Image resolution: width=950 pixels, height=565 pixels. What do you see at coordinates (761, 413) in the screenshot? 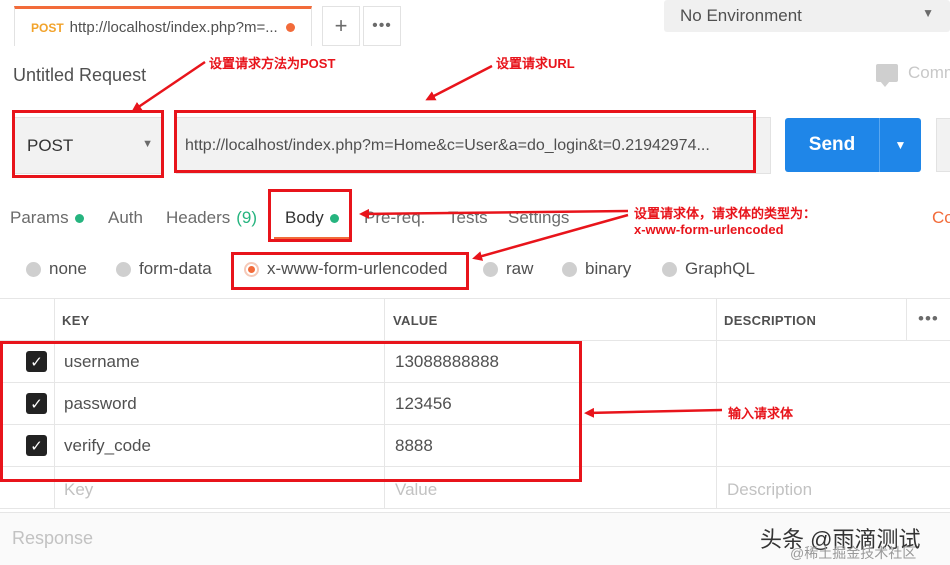
I see `annotation-input-text: 输入请求体` at bounding box center [761, 413].